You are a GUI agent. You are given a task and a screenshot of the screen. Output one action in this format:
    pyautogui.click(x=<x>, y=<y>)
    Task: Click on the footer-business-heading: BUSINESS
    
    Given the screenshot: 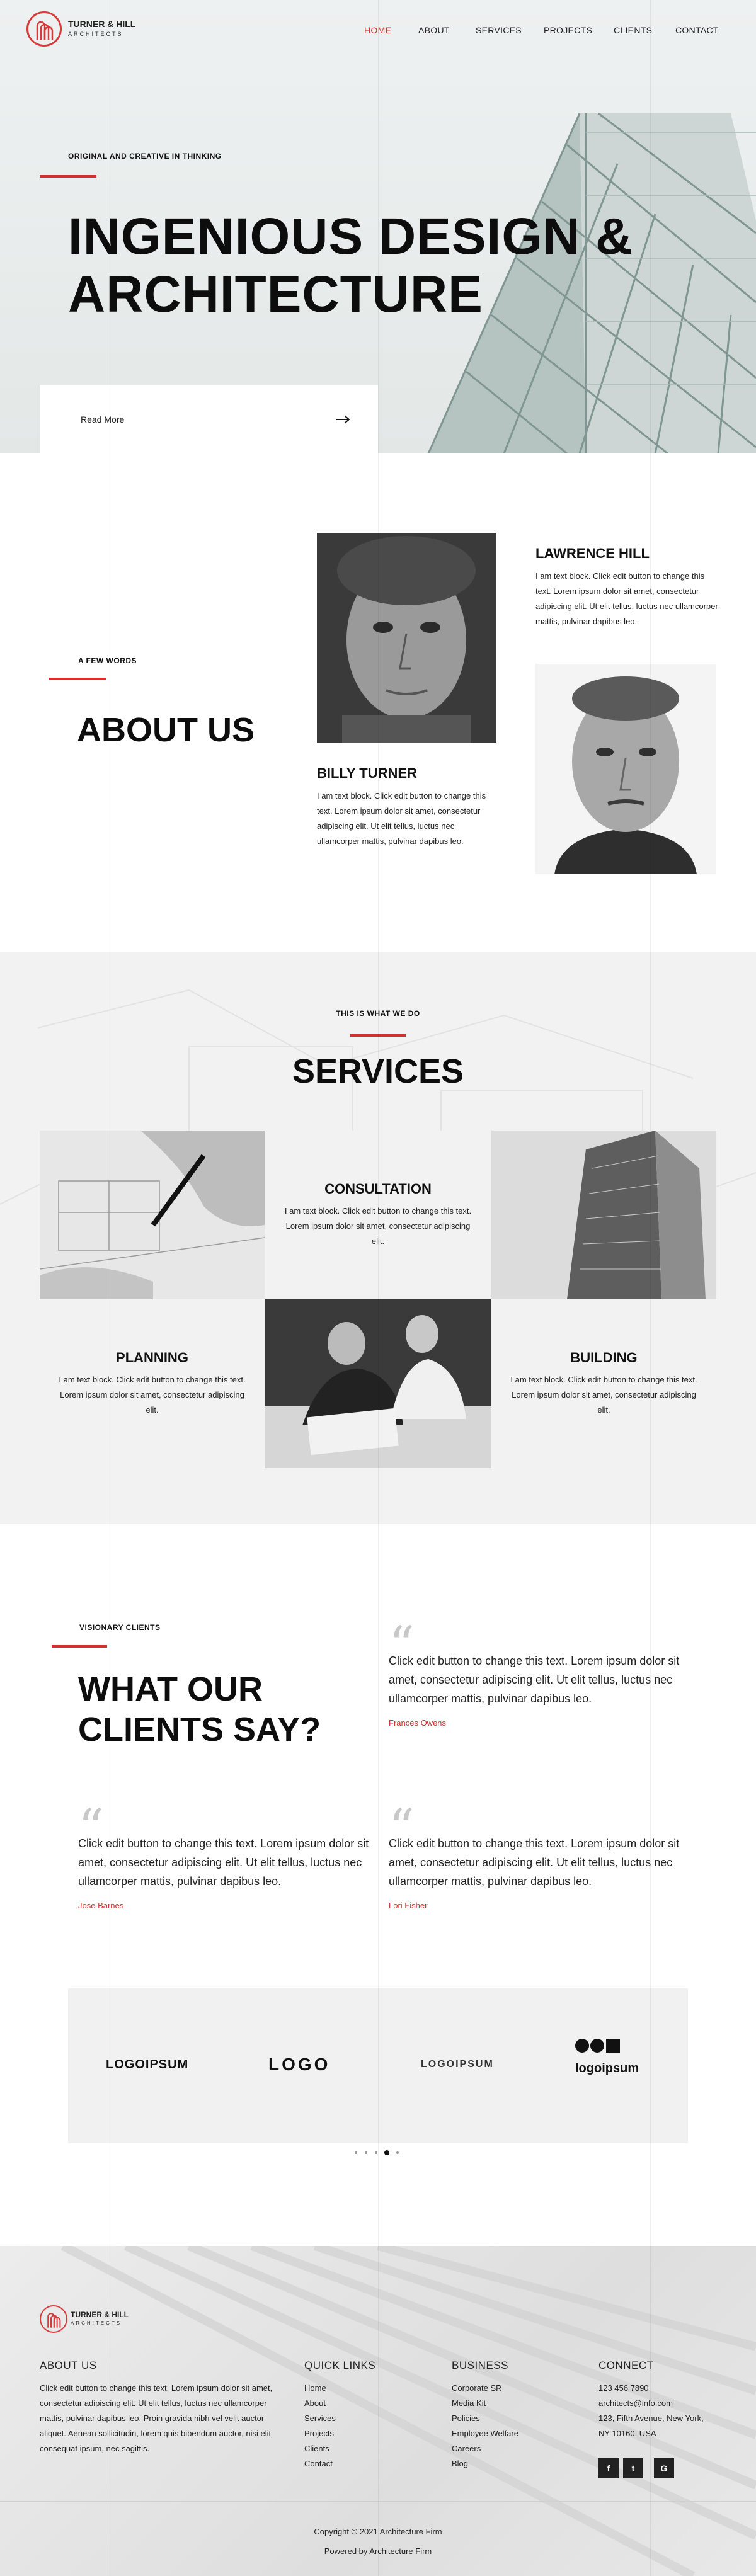 What is the action you would take?
    pyautogui.click(x=480, y=2365)
    